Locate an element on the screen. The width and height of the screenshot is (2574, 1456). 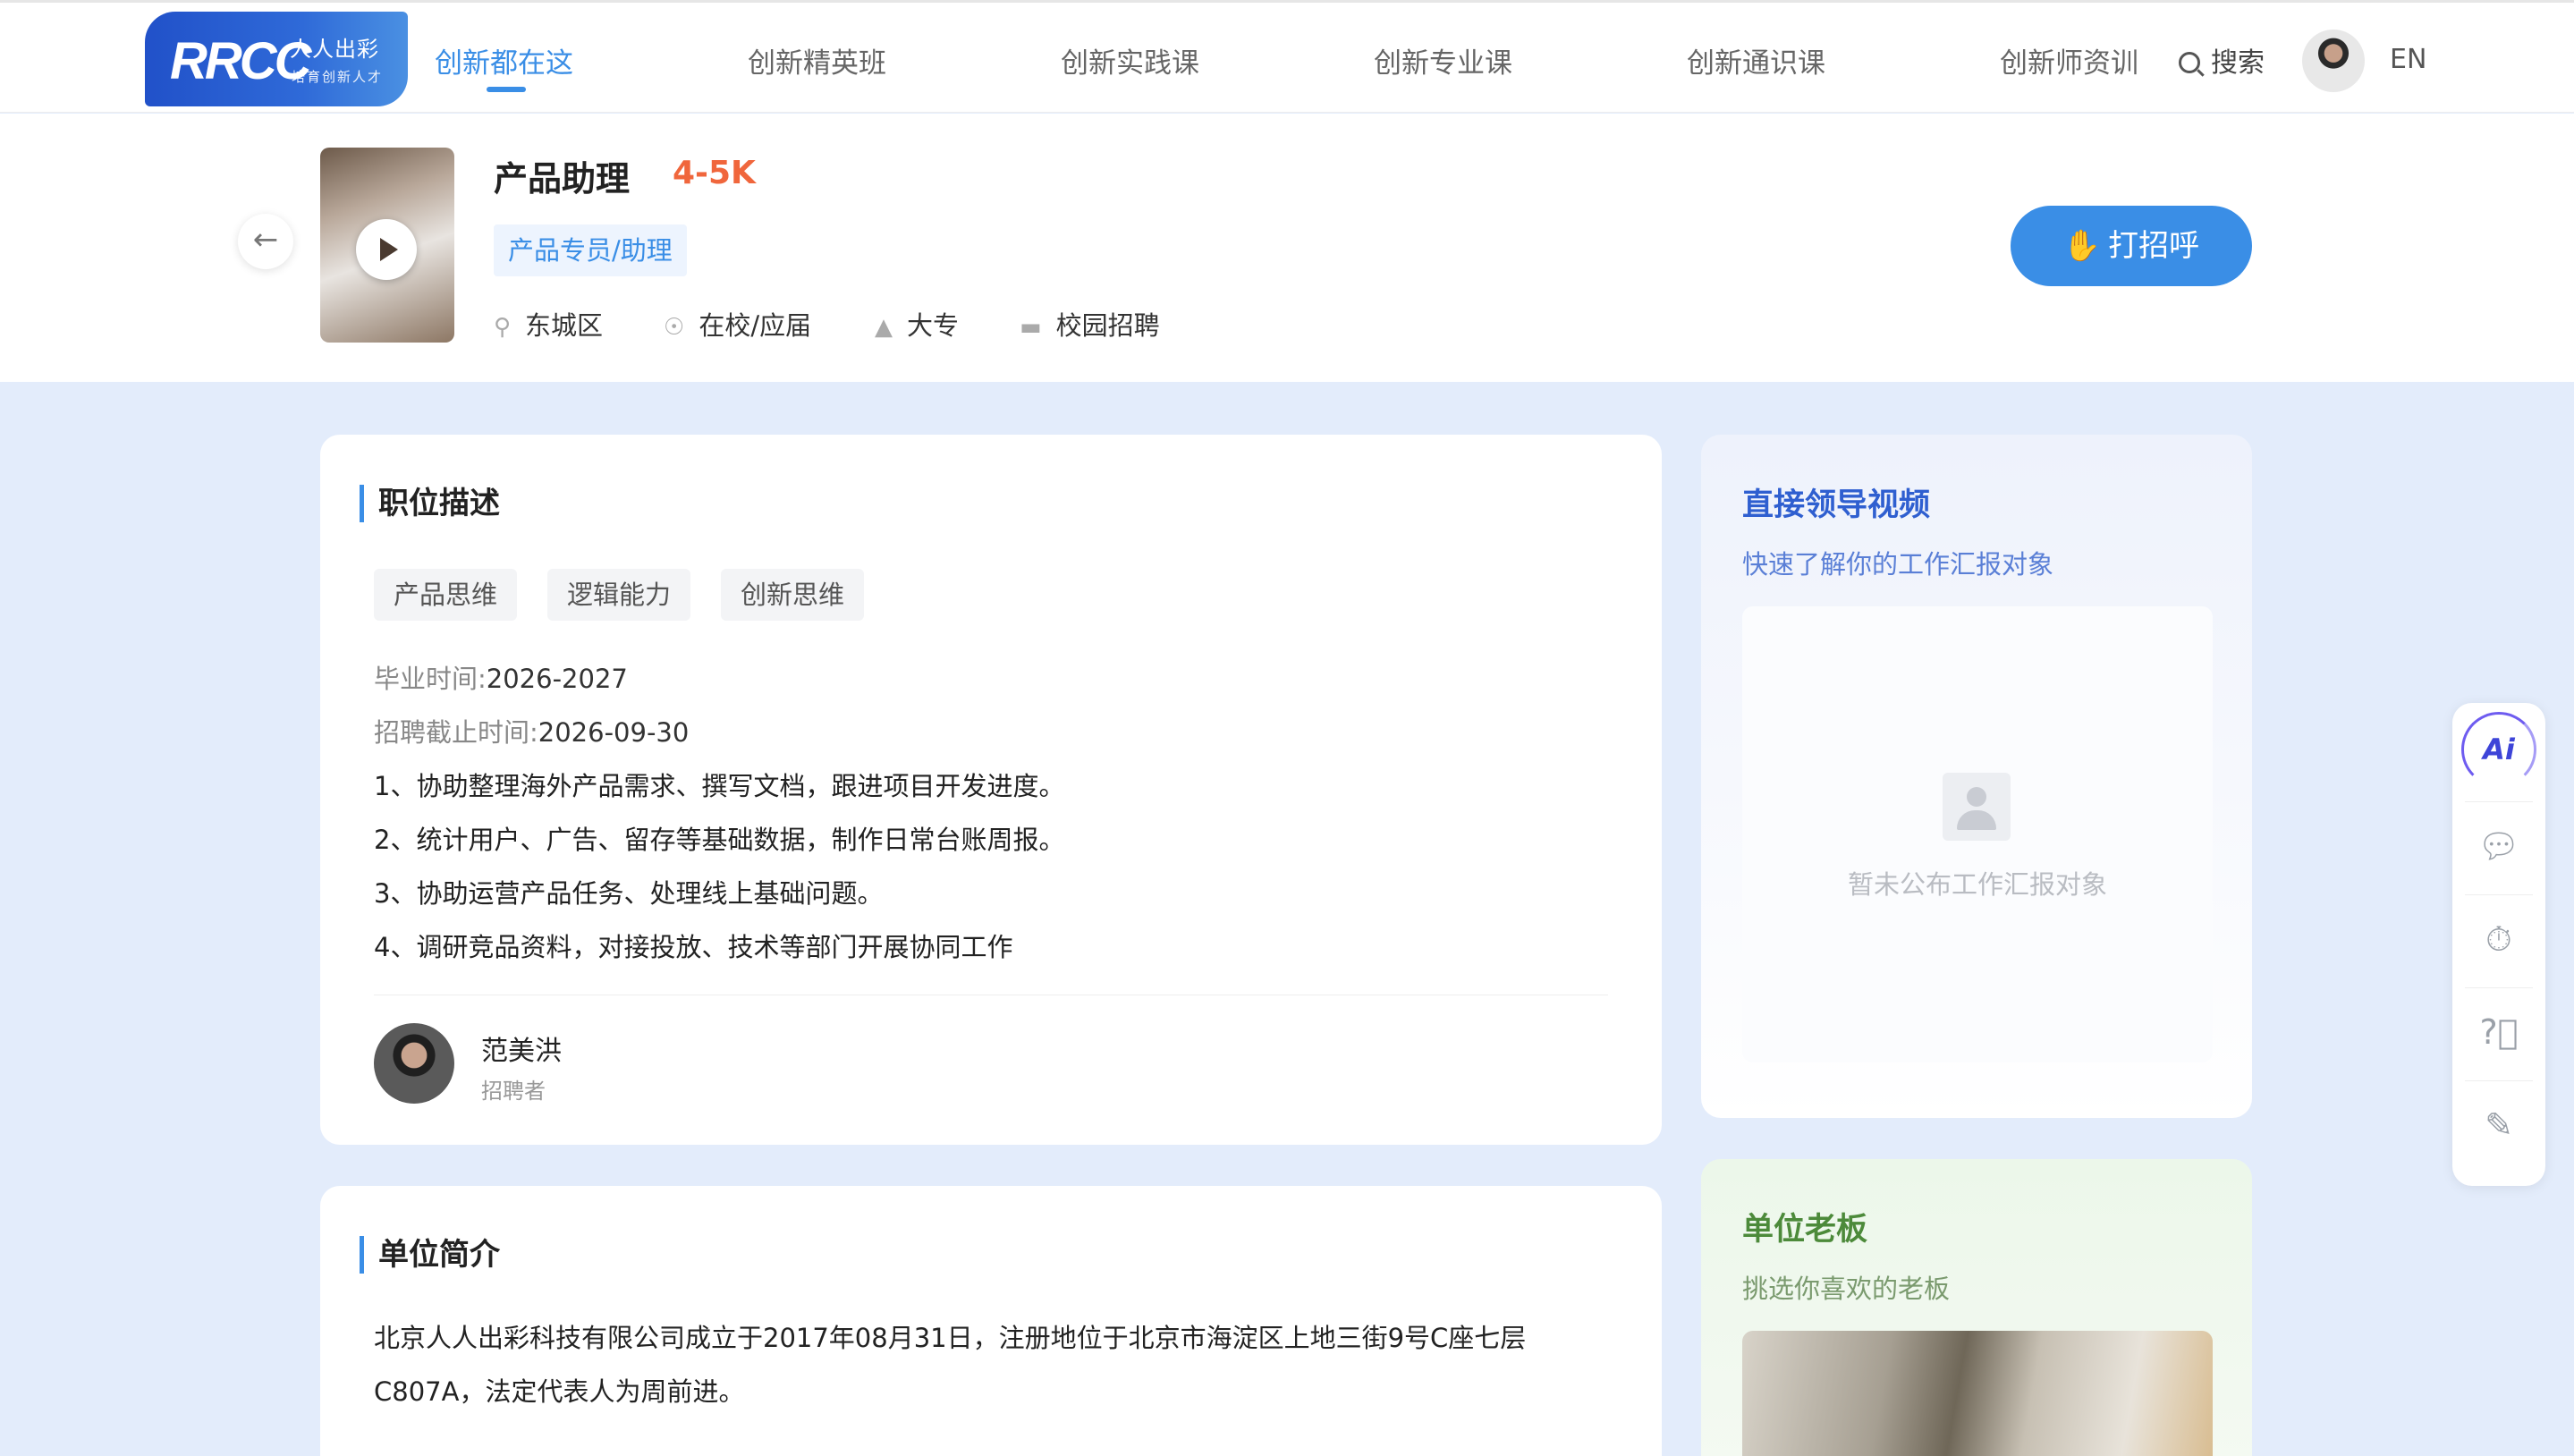
leader-video-subtitle: 快速了解你的工作汇报对象 is located at coordinates (1898, 564).